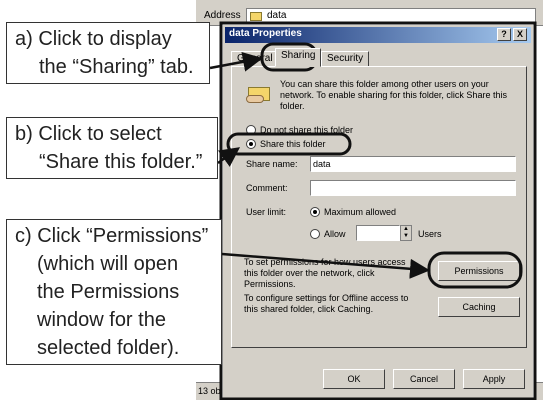 Image resolution: width=543 pixels, height=400 pixels. What do you see at coordinates (325, 265) in the screenshot?
I see `arrow-c` at bounding box center [325, 265].